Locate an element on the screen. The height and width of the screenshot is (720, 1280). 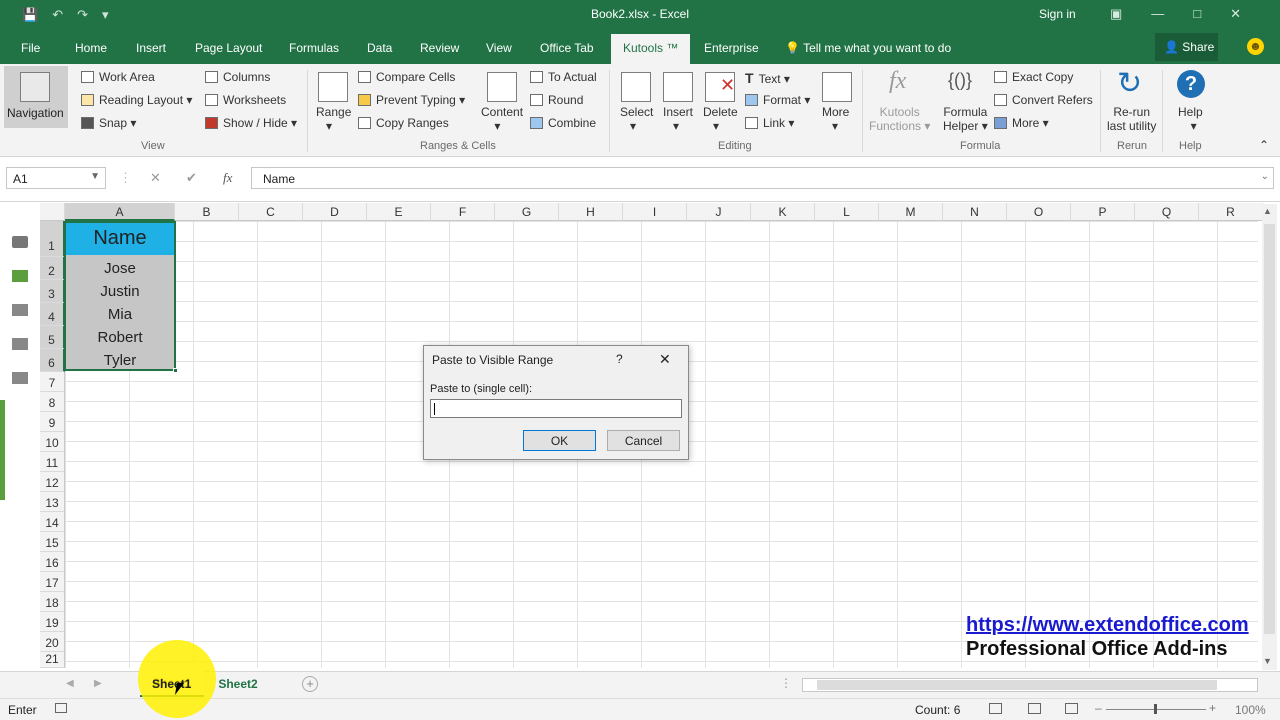
row-header-16: 16 is located at coordinates (52, 562).